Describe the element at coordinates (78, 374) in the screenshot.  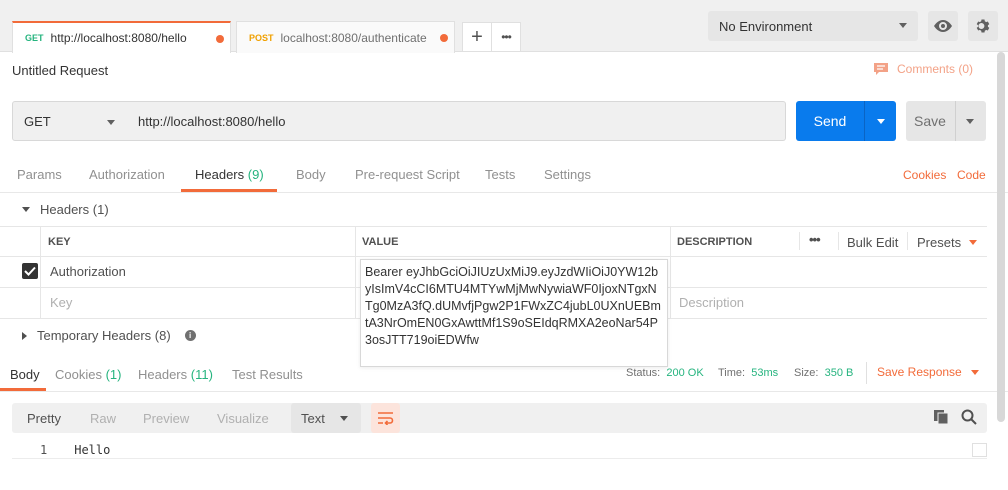
I see `response-tab-cookies-label: Cookies` at that location.